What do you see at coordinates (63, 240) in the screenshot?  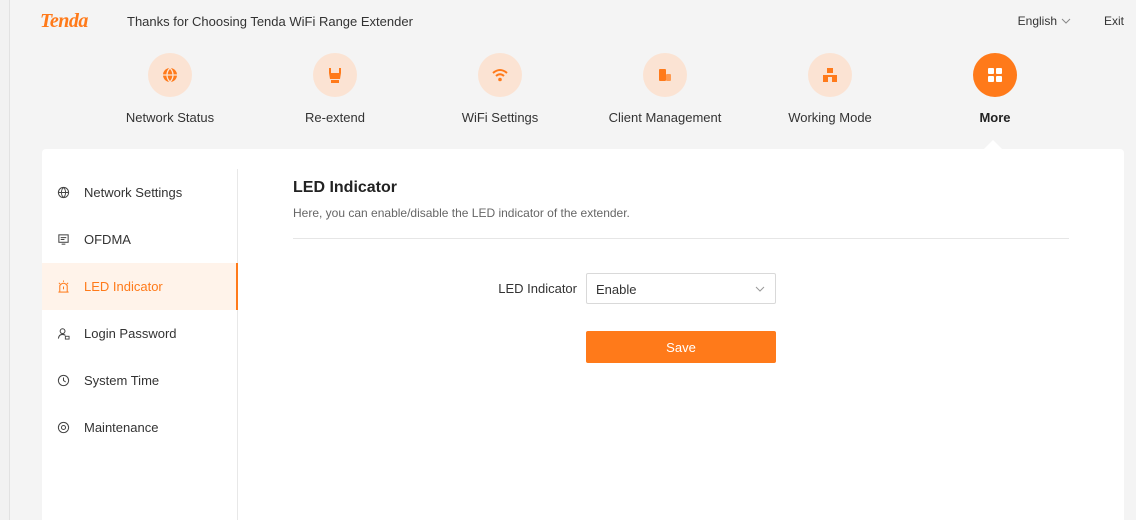 I see `ofdma-icon` at bounding box center [63, 240].